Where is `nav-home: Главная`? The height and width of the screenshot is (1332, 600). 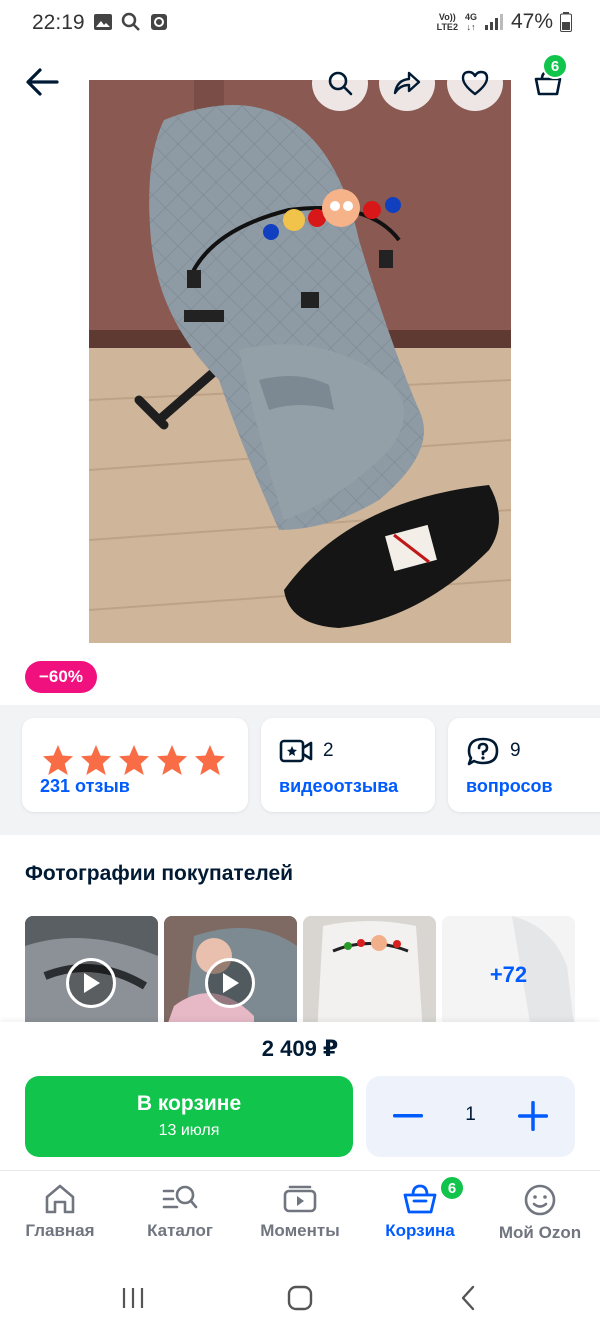 nav-home: Главная is located at coordinates (60, 1212).